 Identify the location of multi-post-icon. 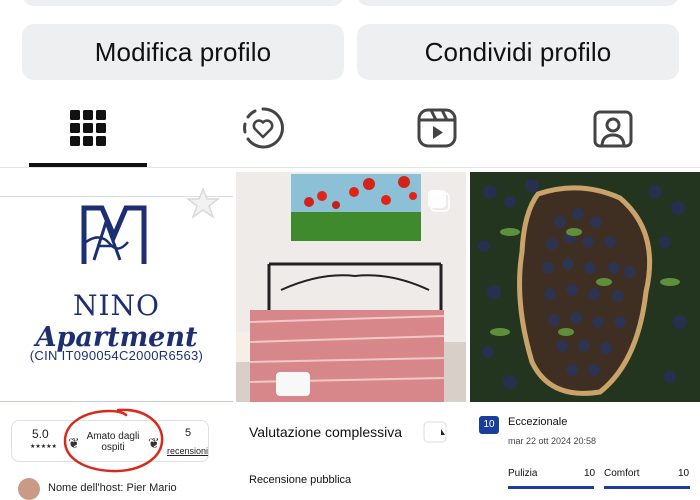
(439, 201).